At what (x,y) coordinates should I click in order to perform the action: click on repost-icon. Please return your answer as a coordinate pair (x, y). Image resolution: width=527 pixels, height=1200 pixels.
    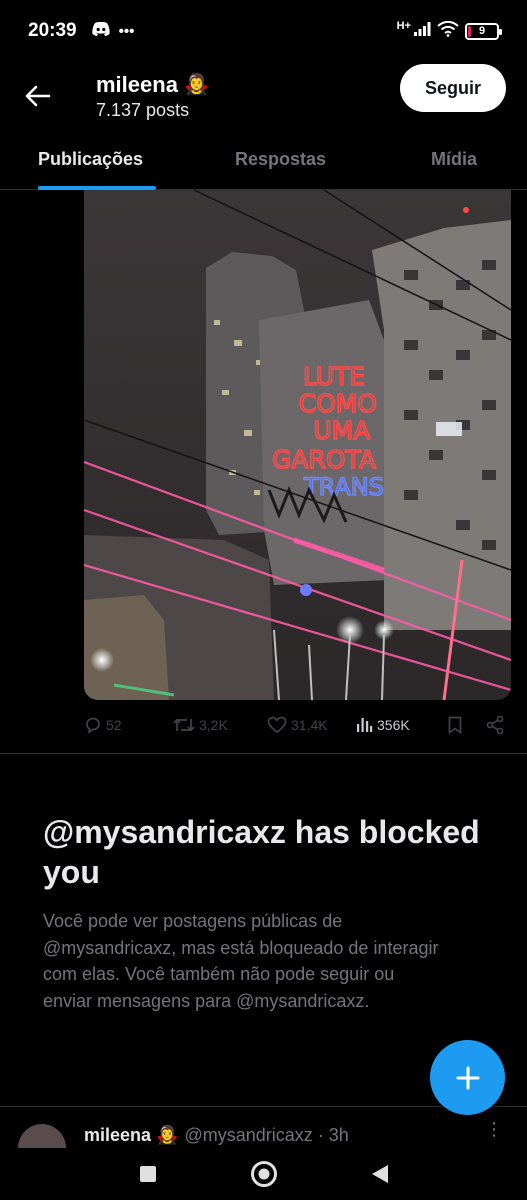
    Looking at the image, I should click on (184, 725).